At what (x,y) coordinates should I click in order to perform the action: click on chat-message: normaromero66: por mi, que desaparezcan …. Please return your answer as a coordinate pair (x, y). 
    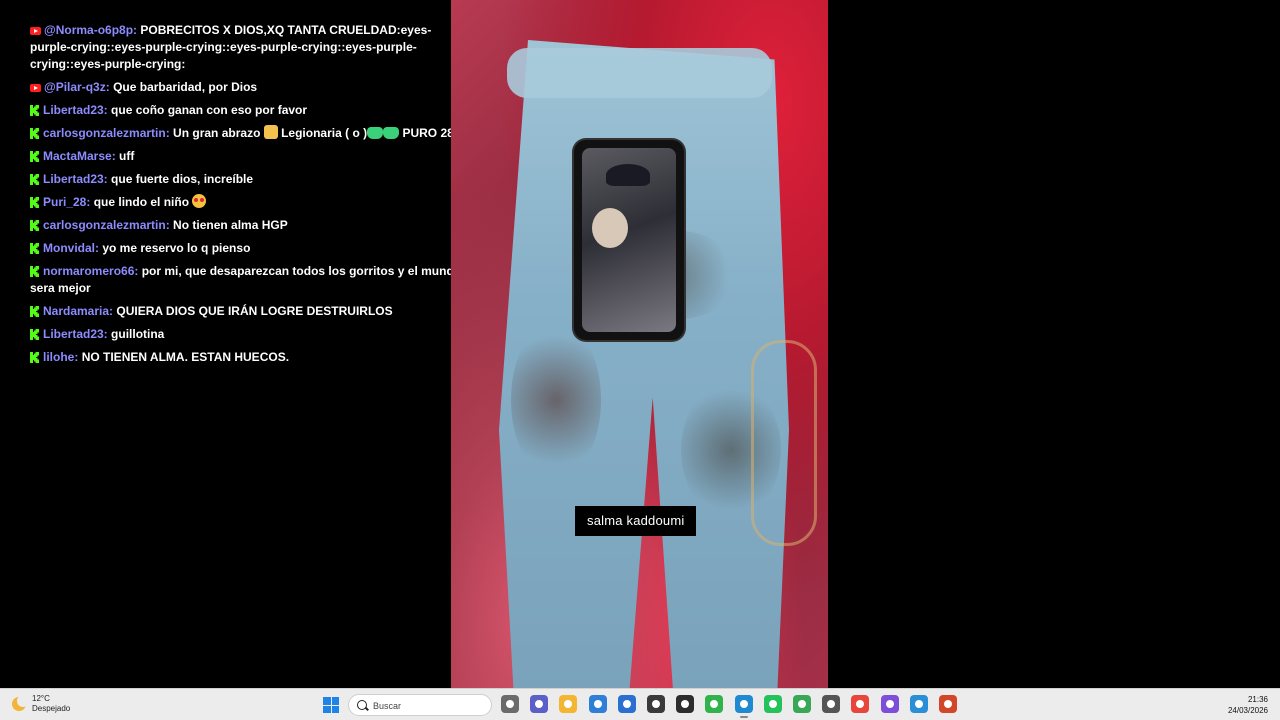
    Looking at the image, I should click on (250, 280).